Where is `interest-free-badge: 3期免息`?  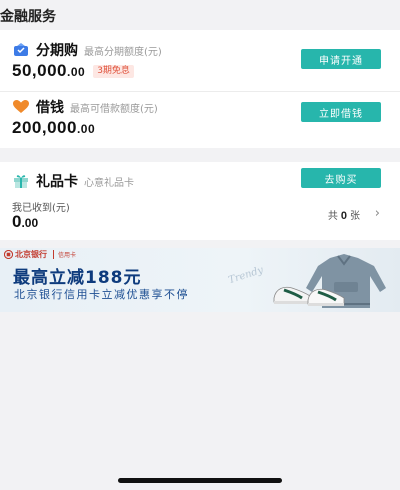 interest-free-badge: 3期免息 is located at coordinates (113, 71).